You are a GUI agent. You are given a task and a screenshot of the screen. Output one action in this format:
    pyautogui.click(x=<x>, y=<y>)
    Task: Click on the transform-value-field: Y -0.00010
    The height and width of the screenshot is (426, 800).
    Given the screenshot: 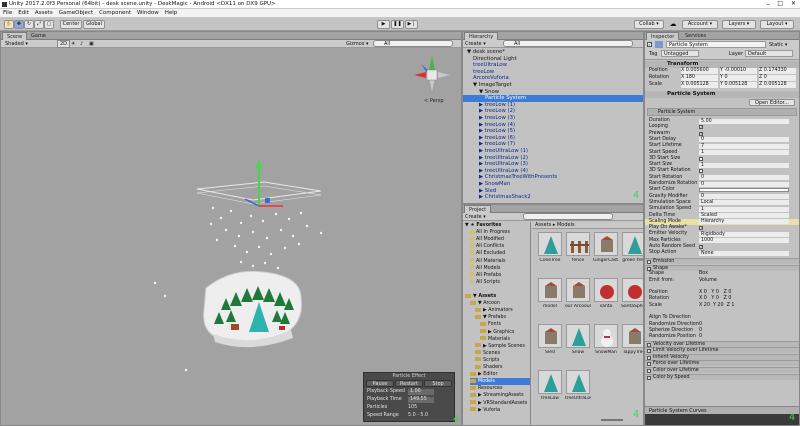 What is the action you would take?
    pyautogui.click(x=738, y=71)
    